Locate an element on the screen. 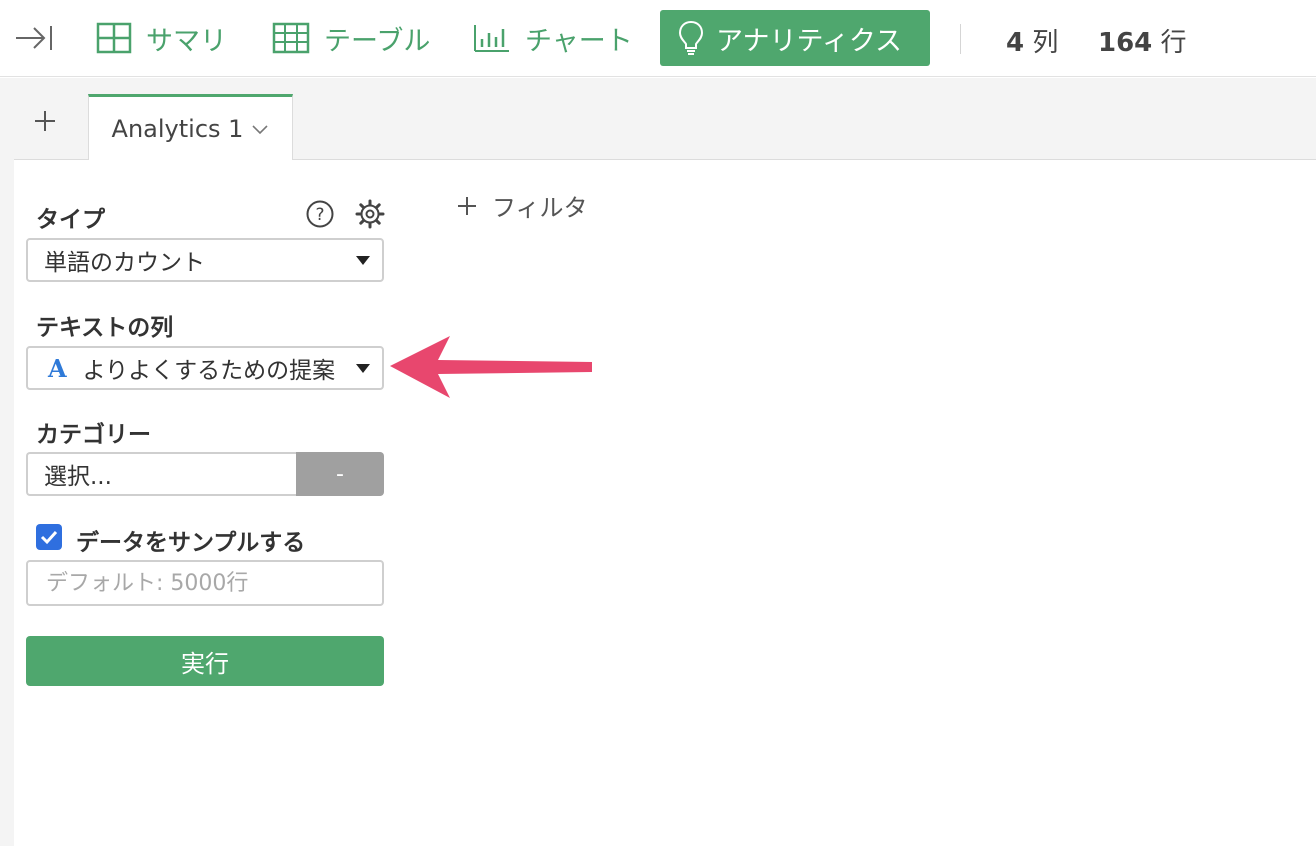 The height and width of the screenshot is (846, 1316). text-column-select: A よりよくするための提案 is located at coordinates (205, 368).